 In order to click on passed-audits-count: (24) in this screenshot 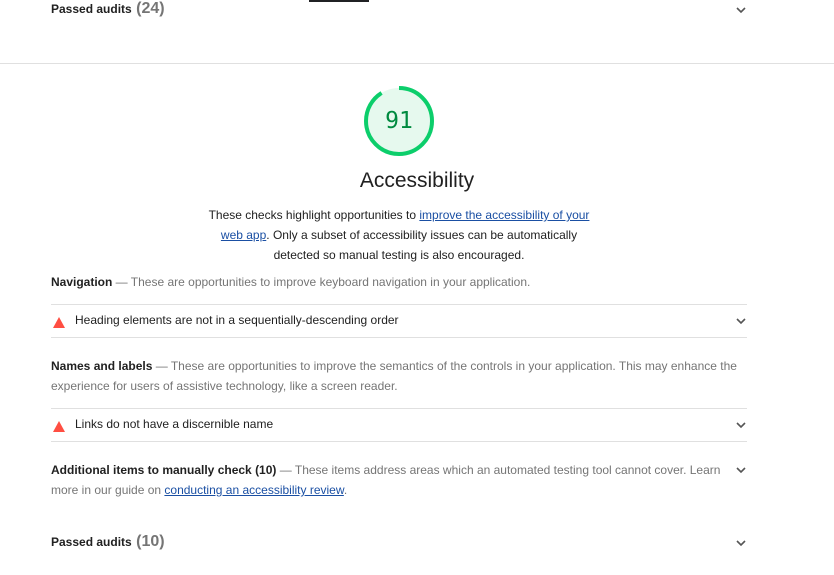, I will do `click(150, 8)`.